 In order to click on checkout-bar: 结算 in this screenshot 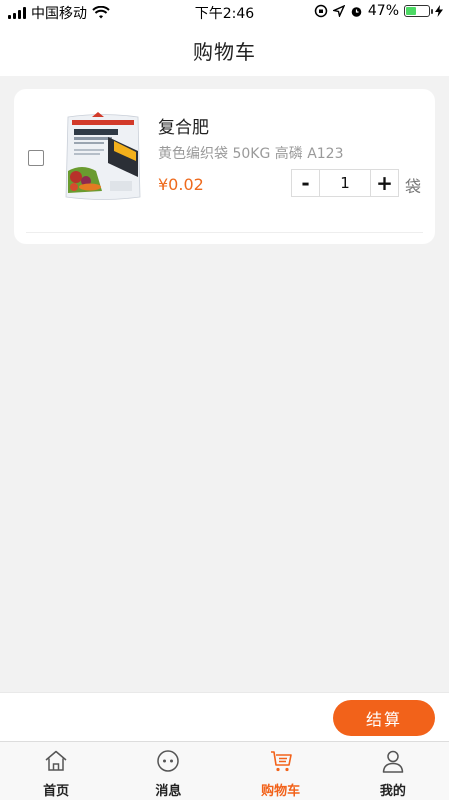, I will do `click(224, 716)`.